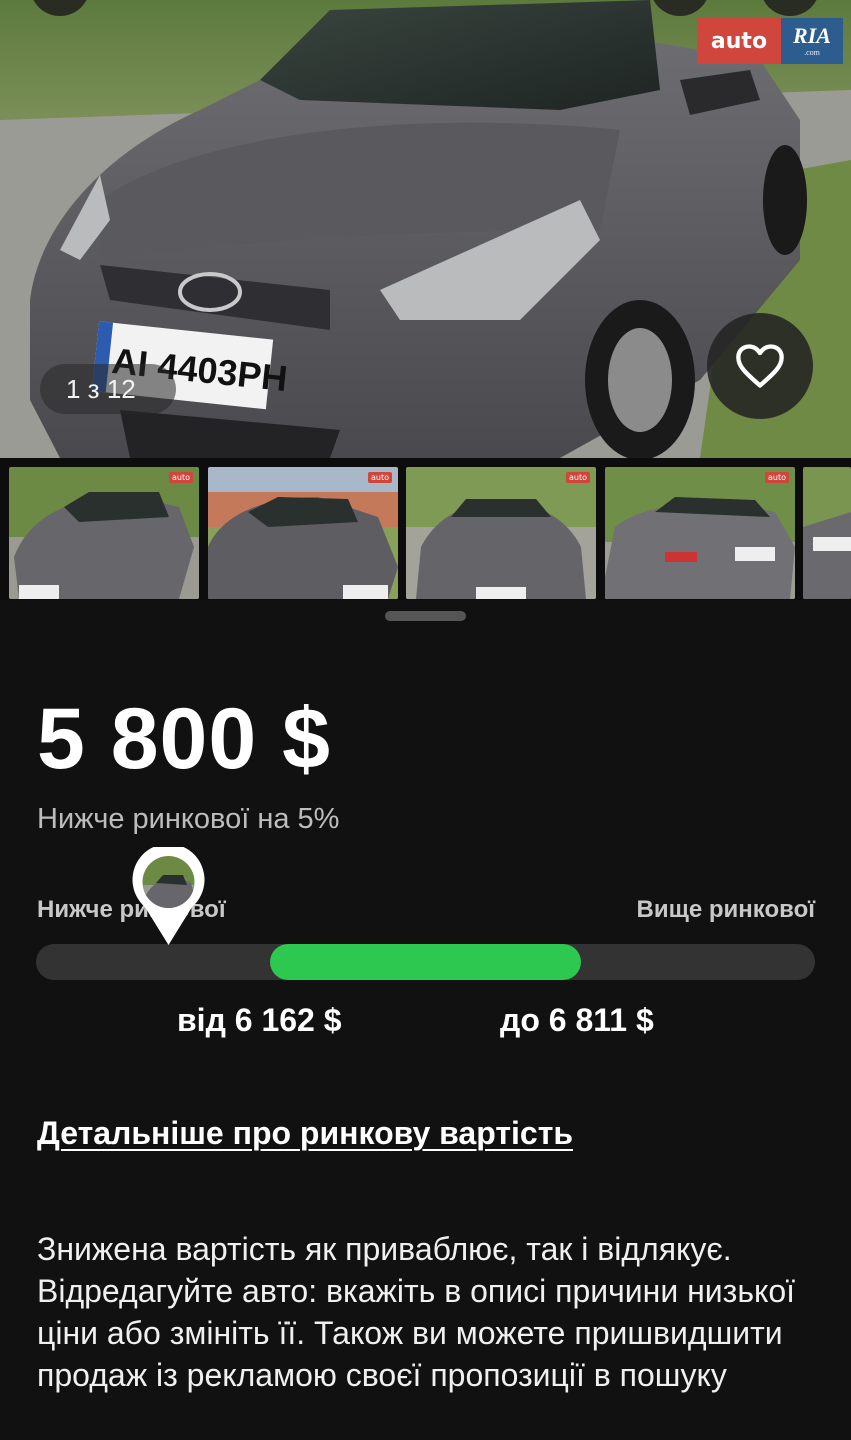 This screenshot has width=851, height=1440. Describe the element at coordinates (184, 739) in the screenshot. I see `price-value: 5 800 $` at that location.